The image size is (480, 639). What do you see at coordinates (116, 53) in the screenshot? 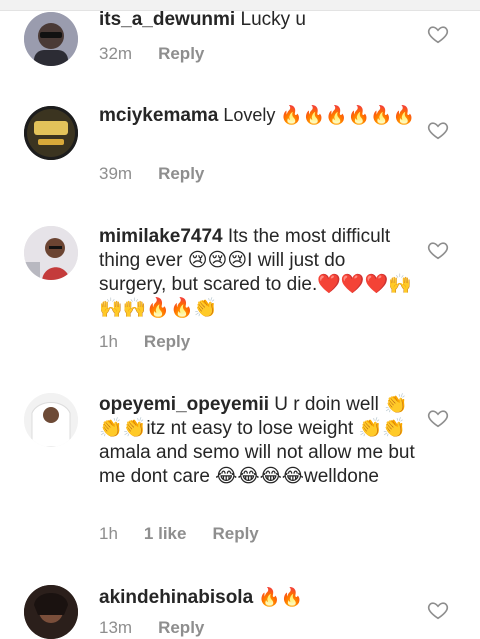
I see `comment-time: 32m` at bounding box center [116, 53].